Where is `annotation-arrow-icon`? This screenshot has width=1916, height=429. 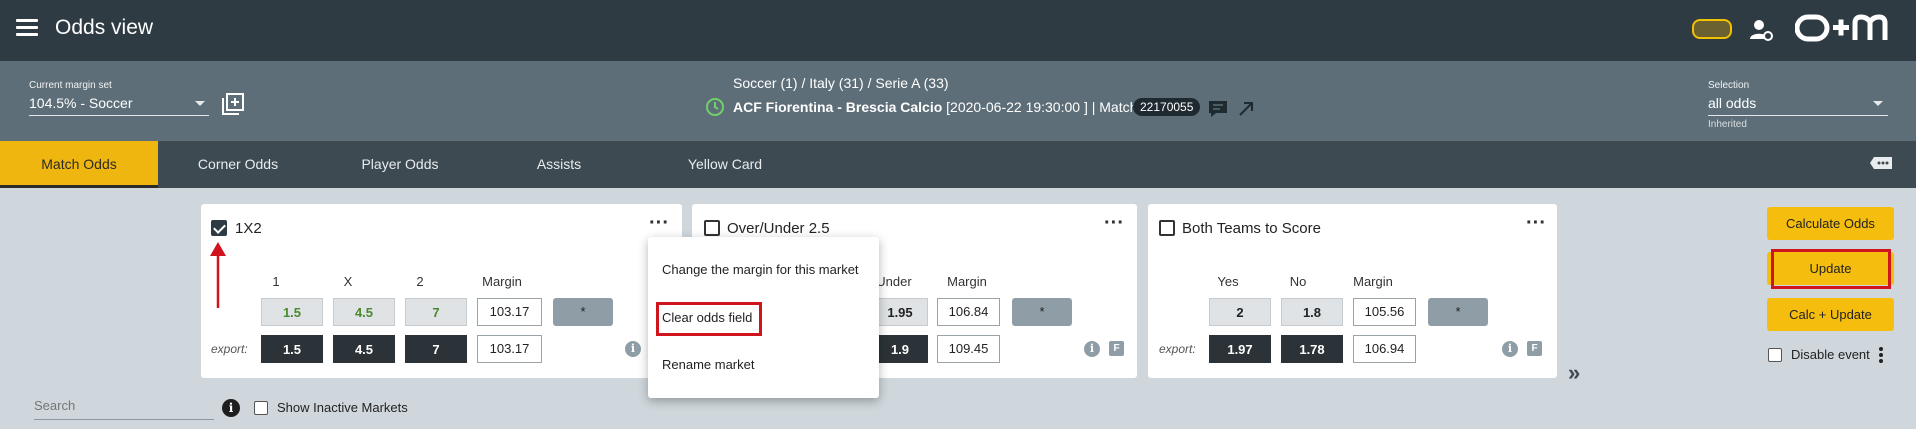
annotation-arrow-icon is located at coordinates (218, 275).